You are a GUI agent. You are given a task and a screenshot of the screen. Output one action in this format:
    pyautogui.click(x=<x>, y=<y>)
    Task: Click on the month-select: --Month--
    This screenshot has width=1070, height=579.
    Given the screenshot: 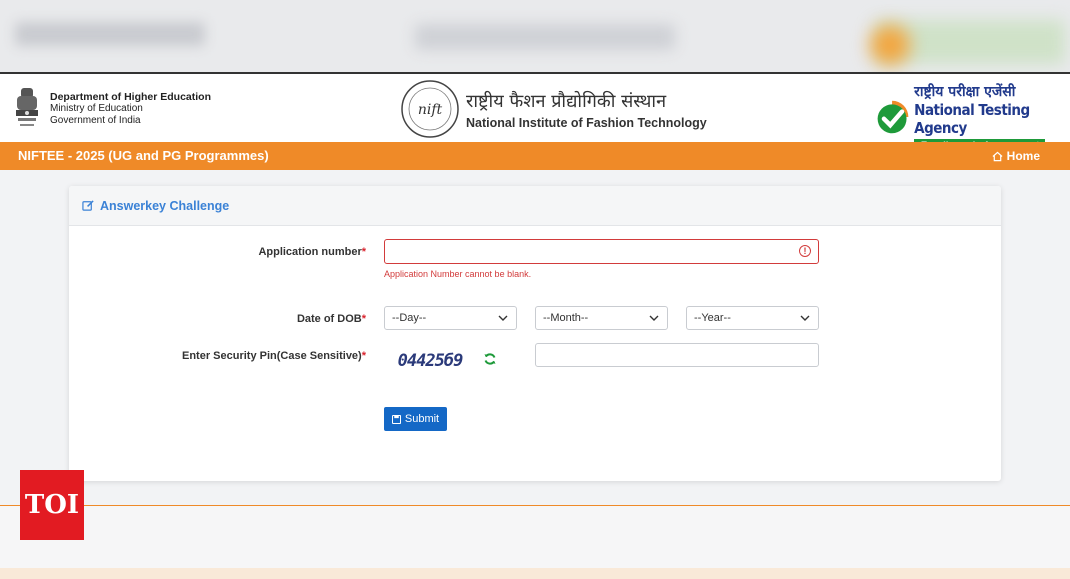 What is the action you would take?
    pyautogui.click(x=601, y=318)
    